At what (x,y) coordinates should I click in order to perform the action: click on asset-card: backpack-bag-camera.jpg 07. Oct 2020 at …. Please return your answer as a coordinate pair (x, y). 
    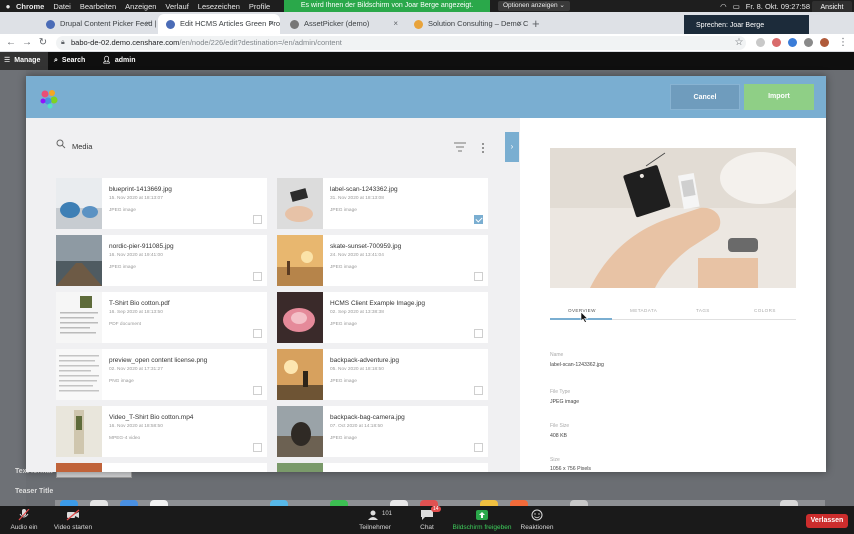
    Looking at the image, I should click on (382, 431).